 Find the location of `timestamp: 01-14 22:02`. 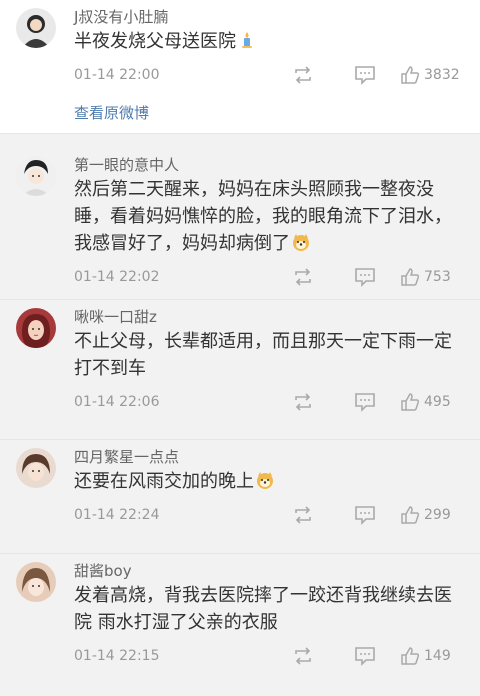

timestamp: 01-14 22:02 is located at coordinates (117, 277).